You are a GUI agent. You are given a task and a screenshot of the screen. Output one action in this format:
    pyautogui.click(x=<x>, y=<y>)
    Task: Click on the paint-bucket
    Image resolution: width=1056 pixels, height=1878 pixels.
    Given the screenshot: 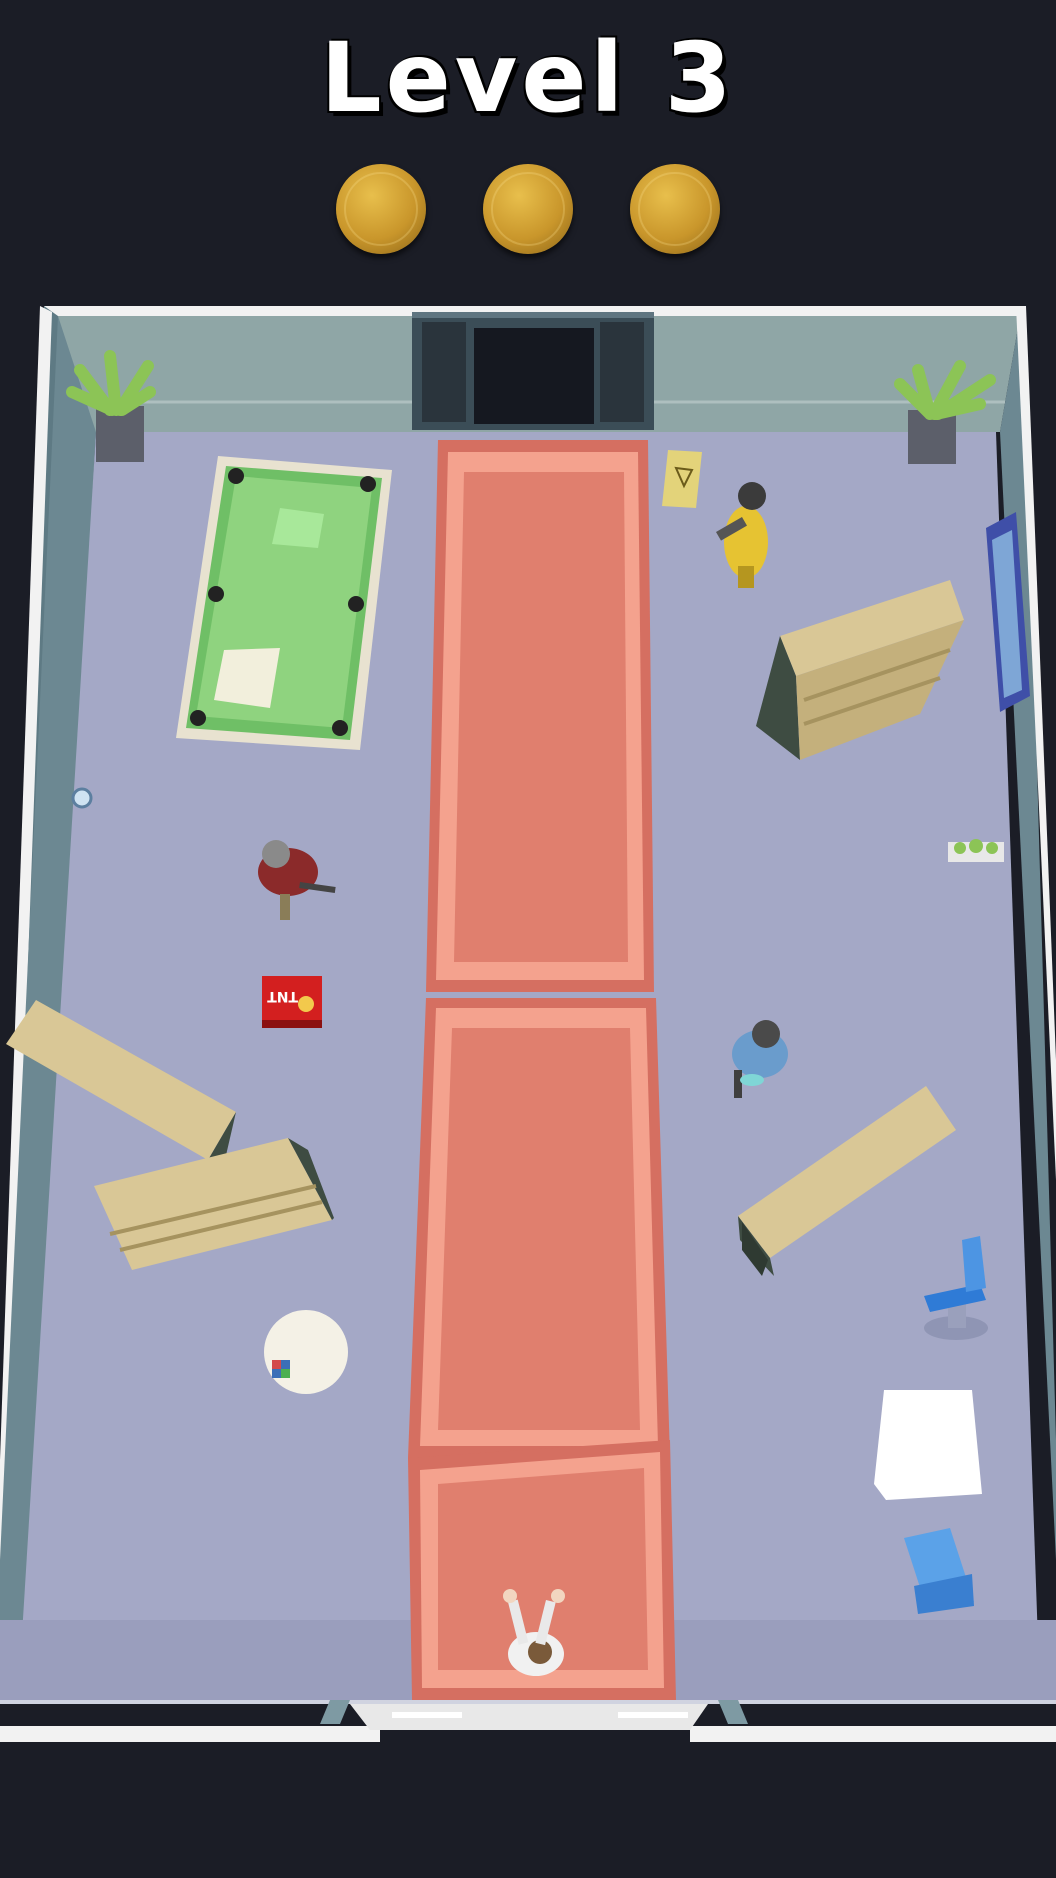 What is the action you would take?
    pyautogui.click(x=82, y=798)
    